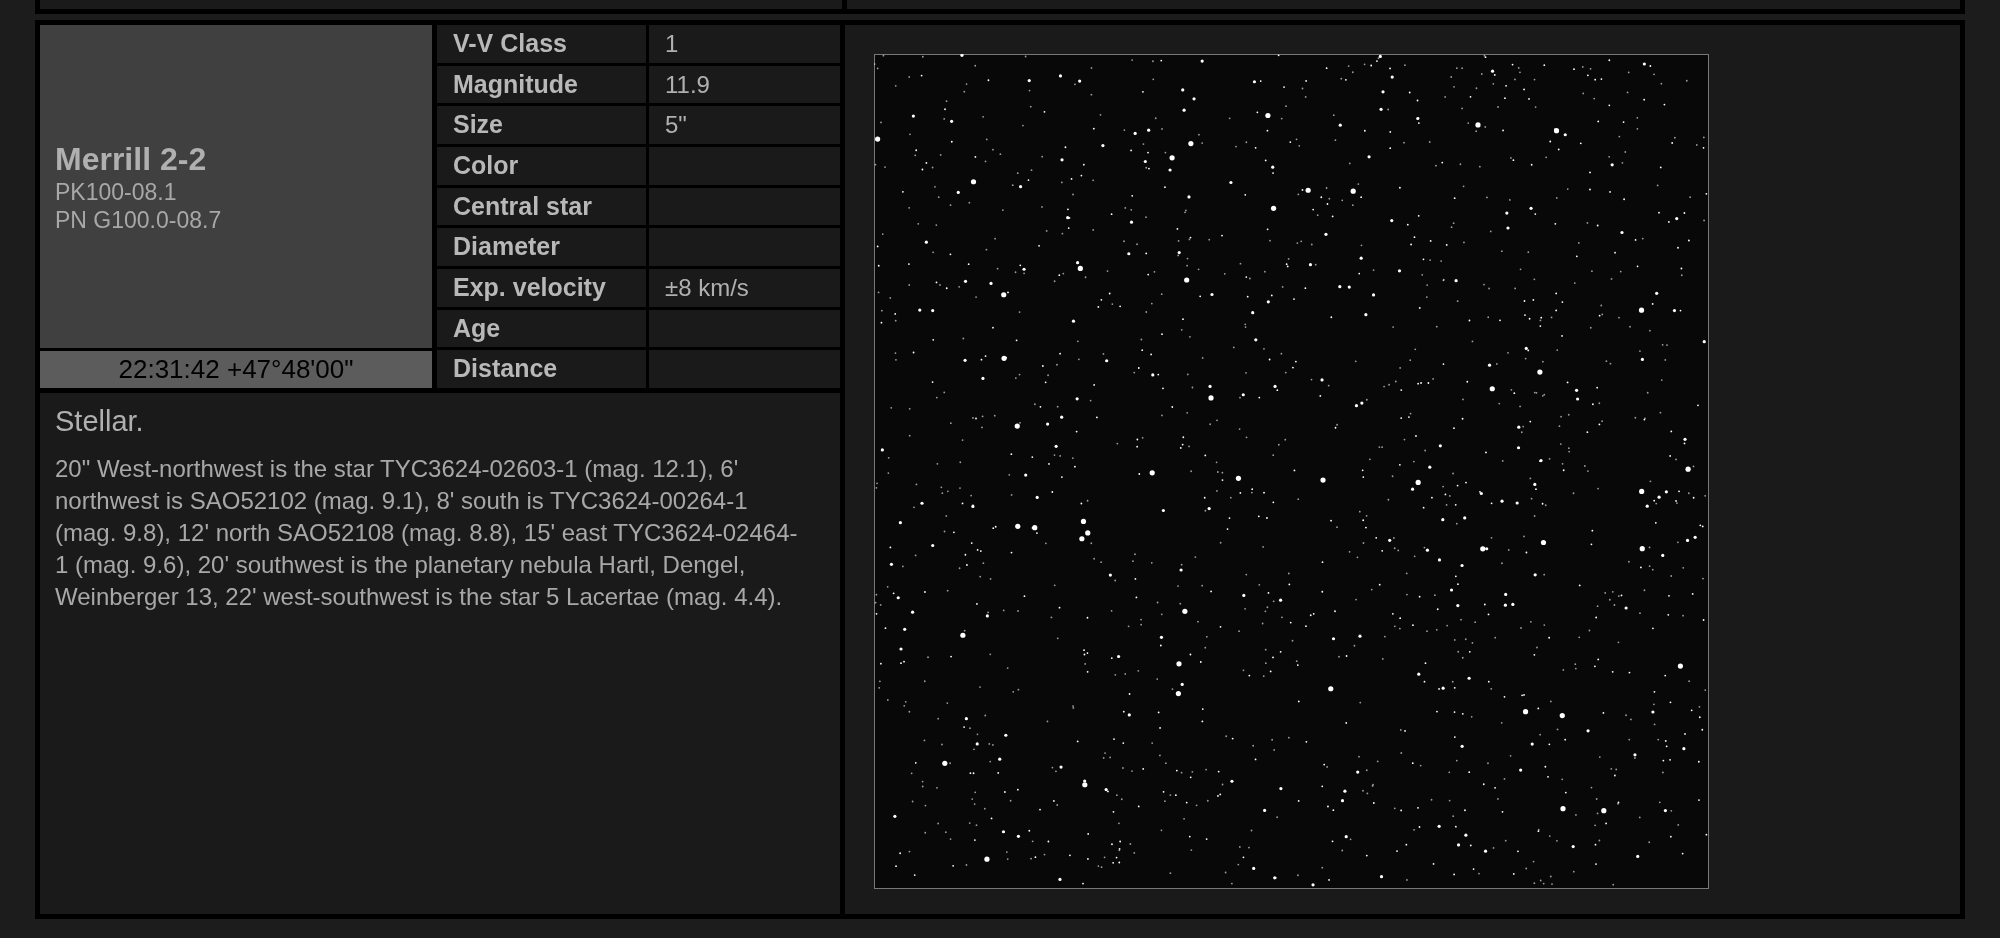  I want to click on property-label: Diameter, so click(543, 247).